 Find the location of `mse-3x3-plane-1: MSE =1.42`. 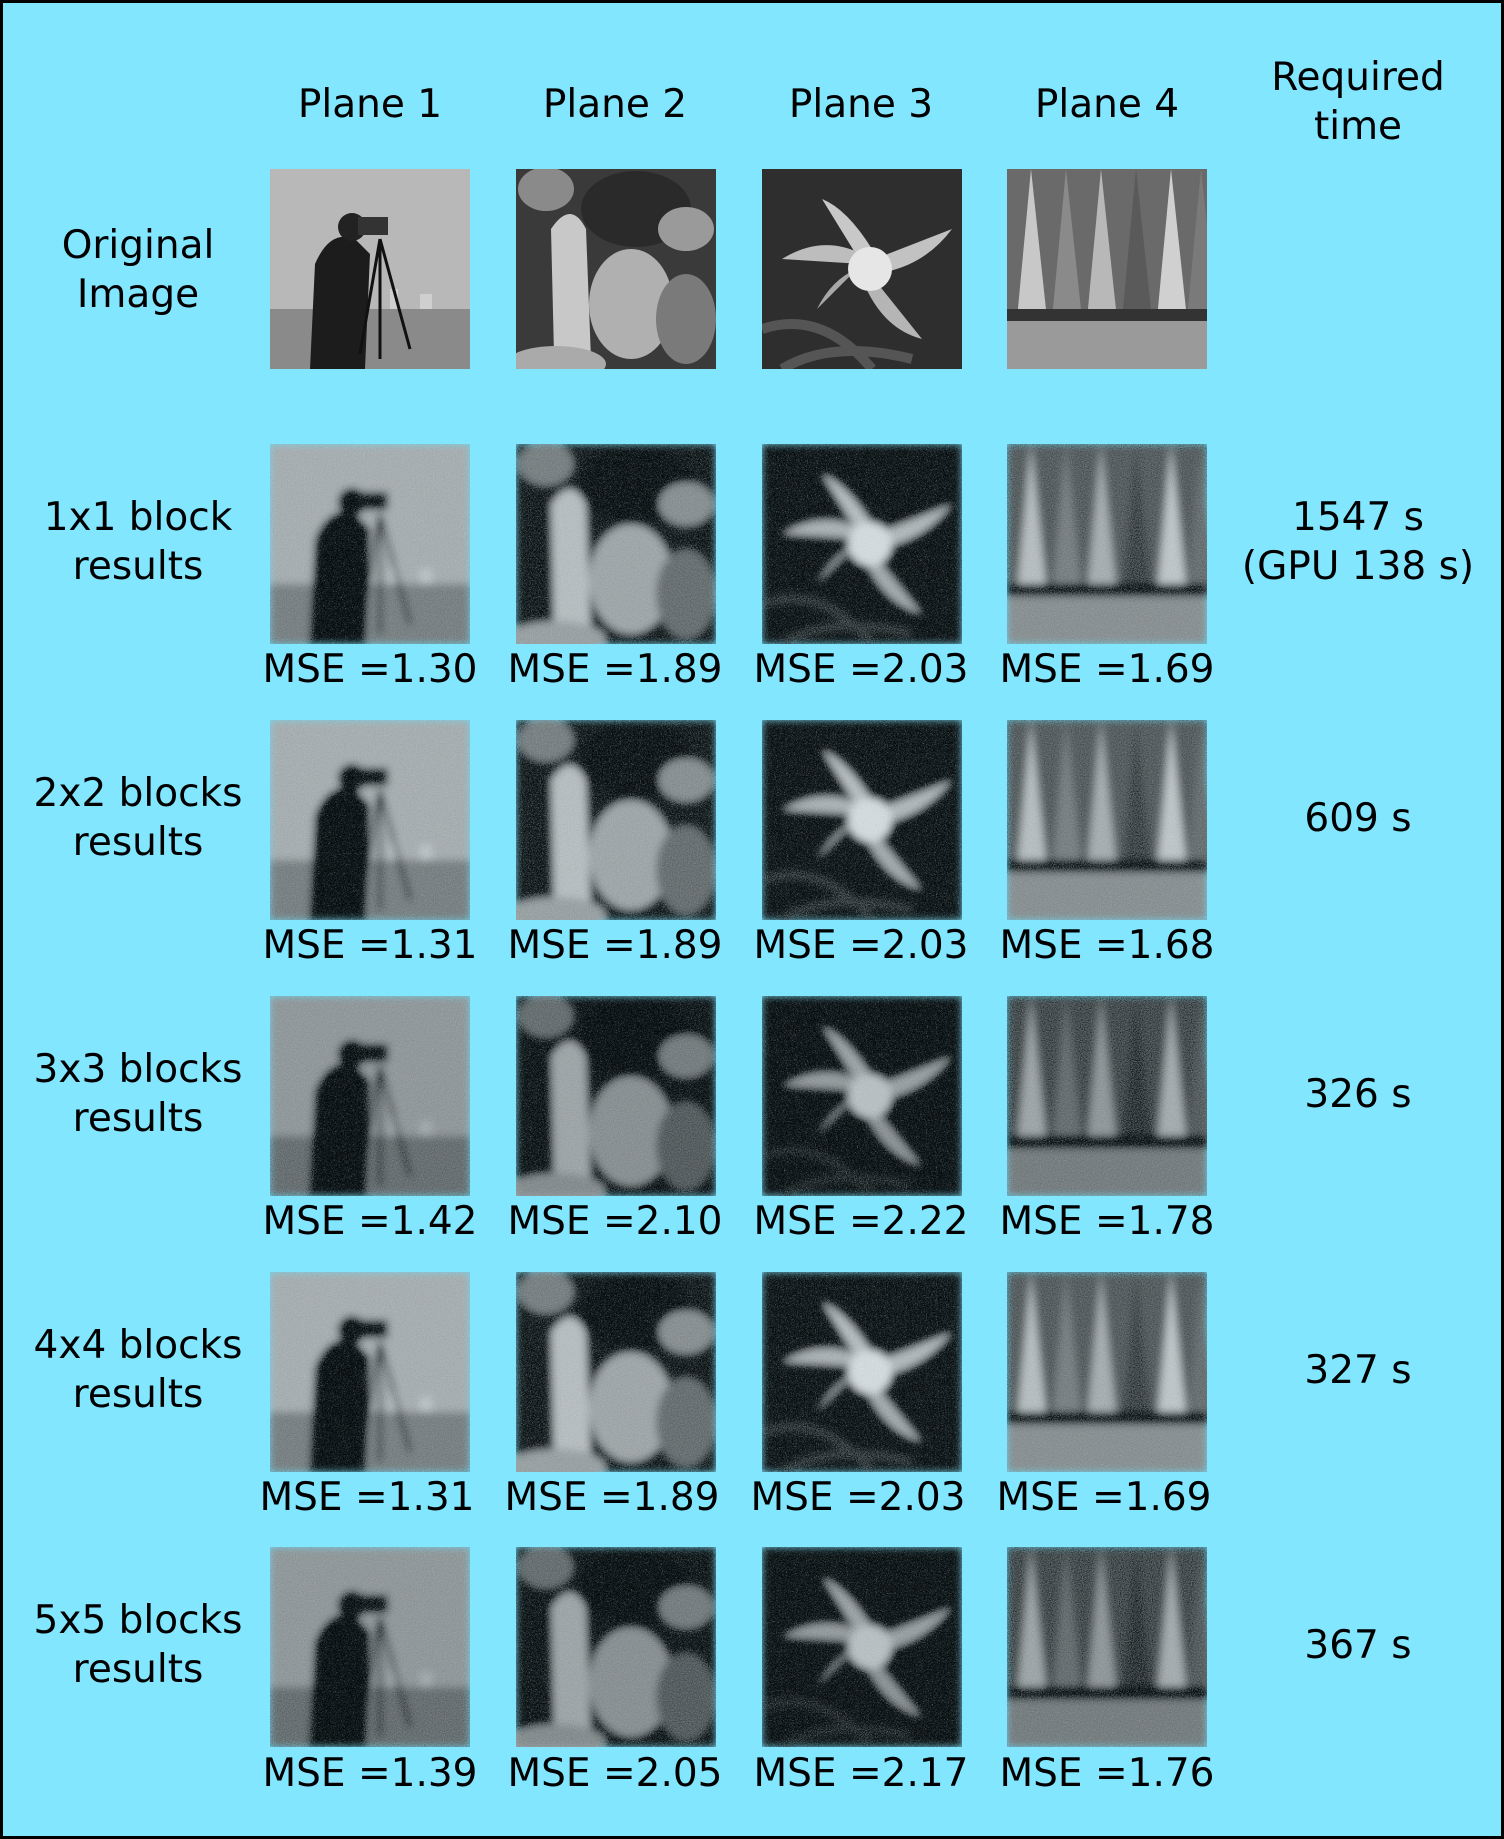

mse-3x3-plane-1: MSE =1.42 is located at coordinates (370, 1221).